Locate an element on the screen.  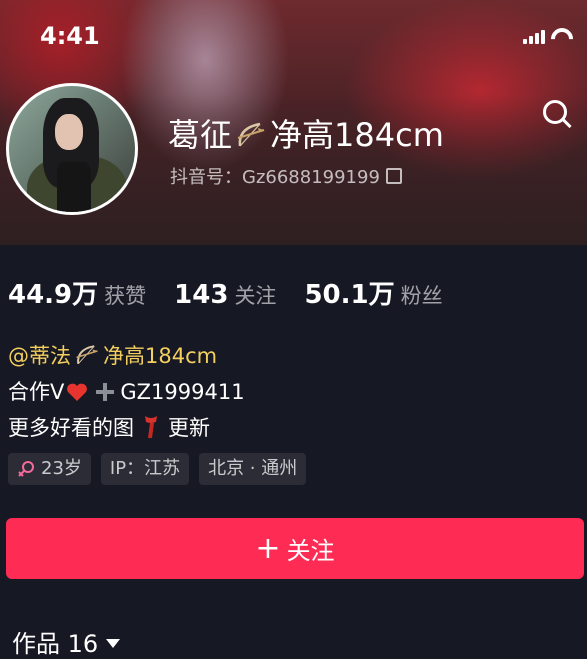
tag-location: 北京 · 通州 is located at coordinates (253, 469).